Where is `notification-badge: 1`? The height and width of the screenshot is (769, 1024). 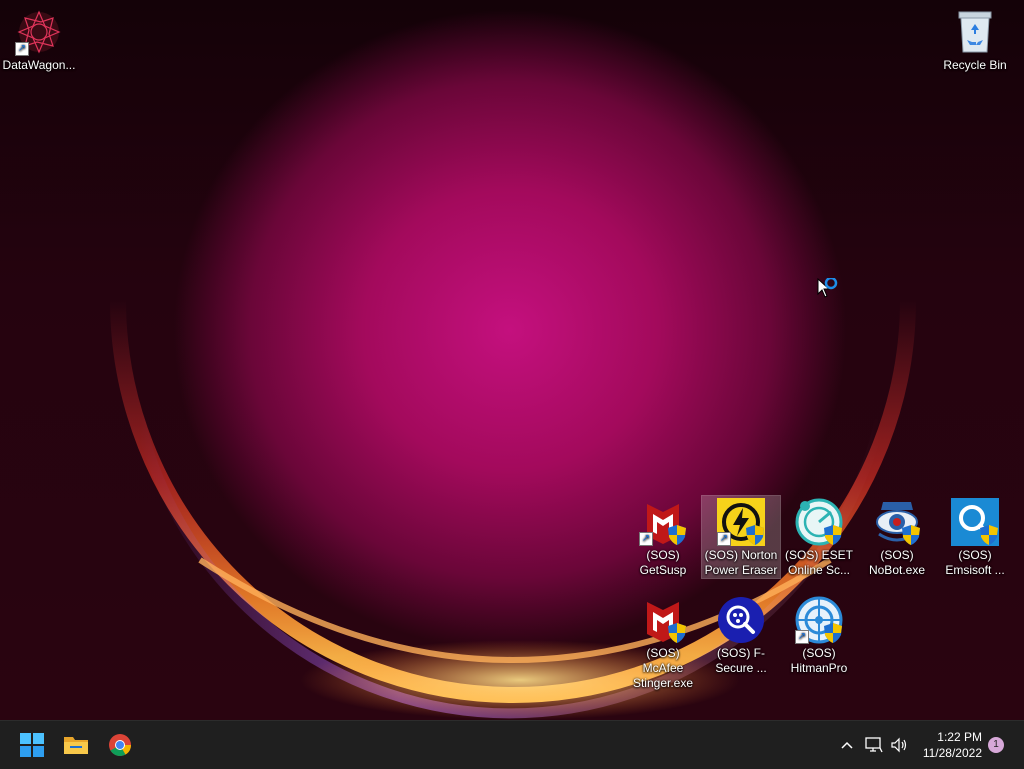
notification-badge: 1 is located at coordinates (996, 745).